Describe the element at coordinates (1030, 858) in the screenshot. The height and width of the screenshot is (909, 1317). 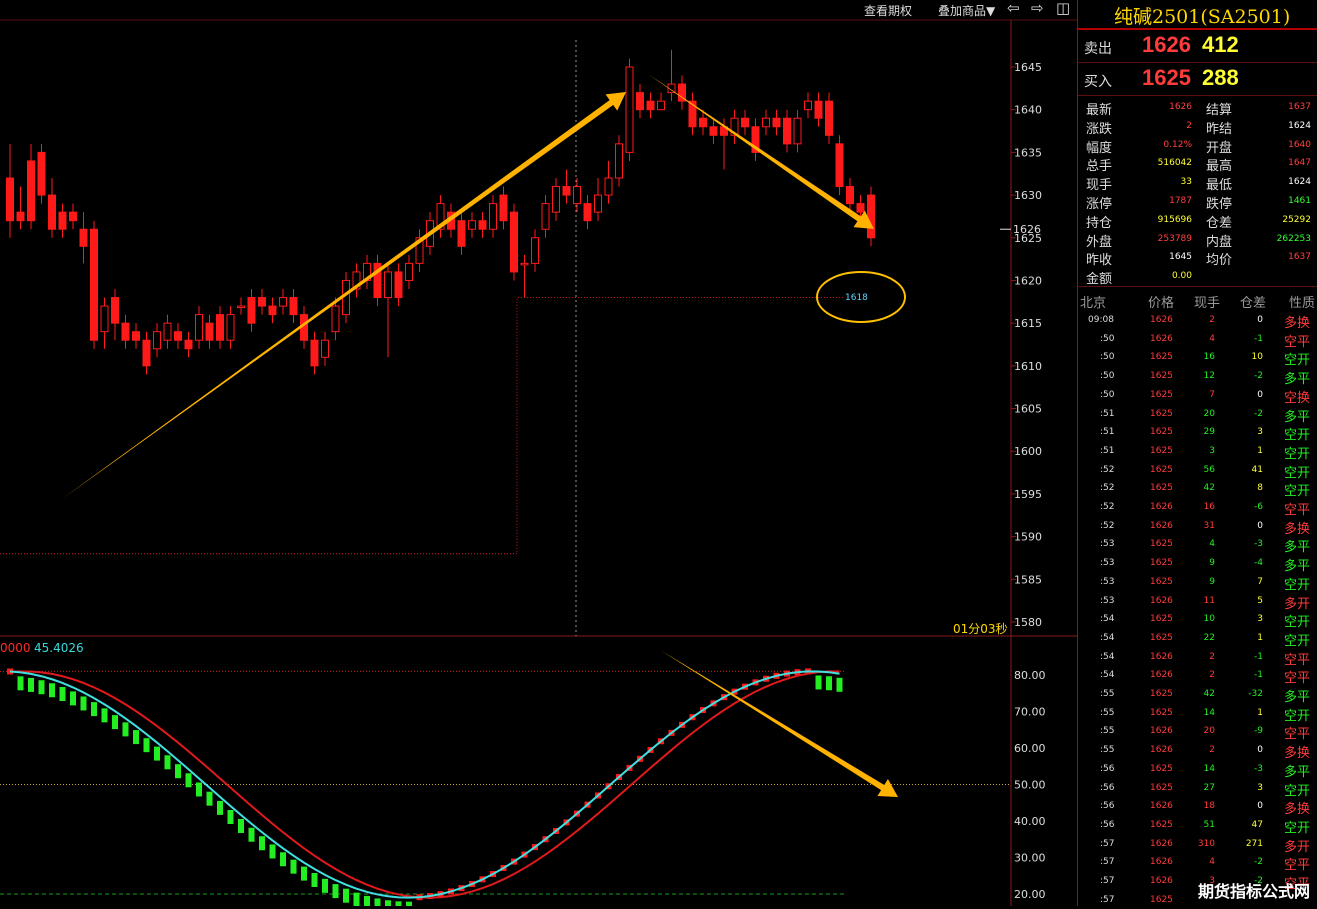
I see `indicator-axis-label: 30.00` at that location.